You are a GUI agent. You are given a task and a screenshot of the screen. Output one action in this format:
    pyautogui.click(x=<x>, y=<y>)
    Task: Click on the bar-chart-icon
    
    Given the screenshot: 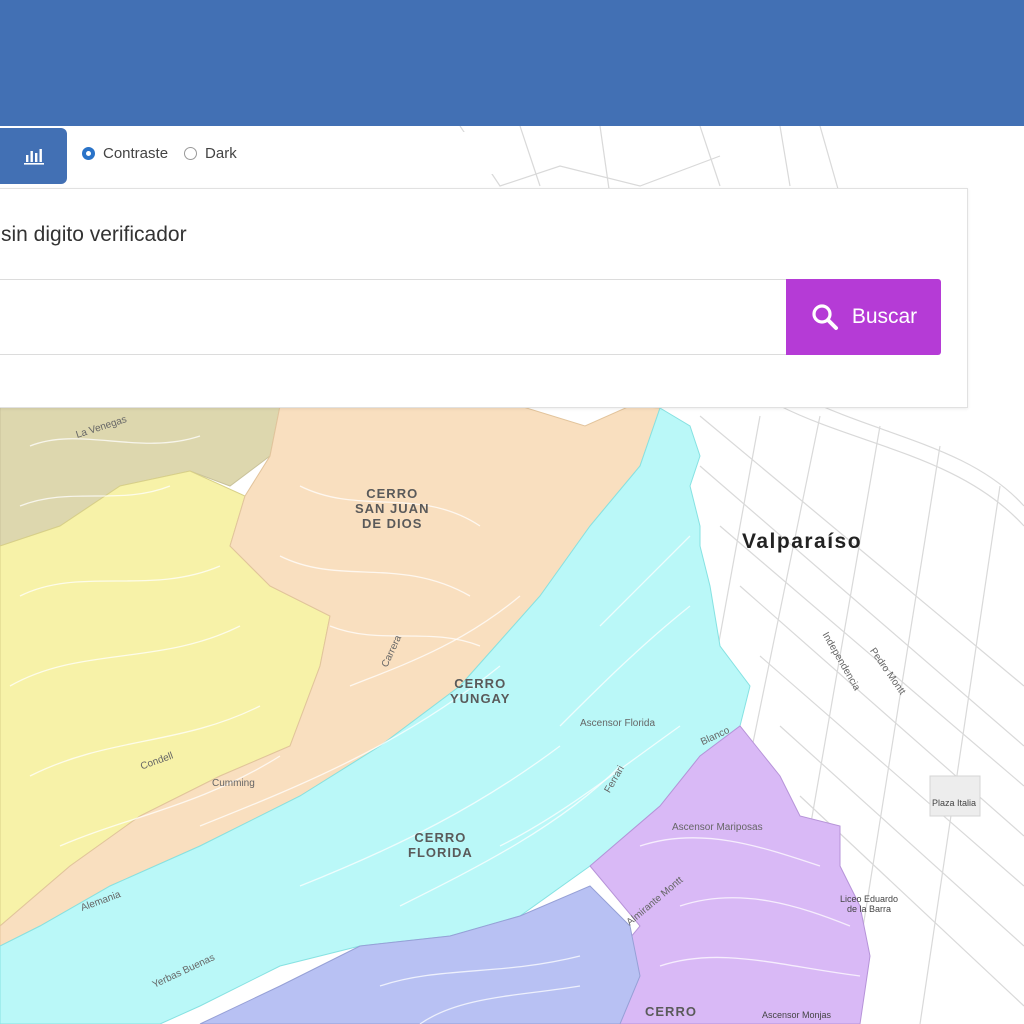 What is the action you would take?
    pyautogui.click(x=33, y=157)
    